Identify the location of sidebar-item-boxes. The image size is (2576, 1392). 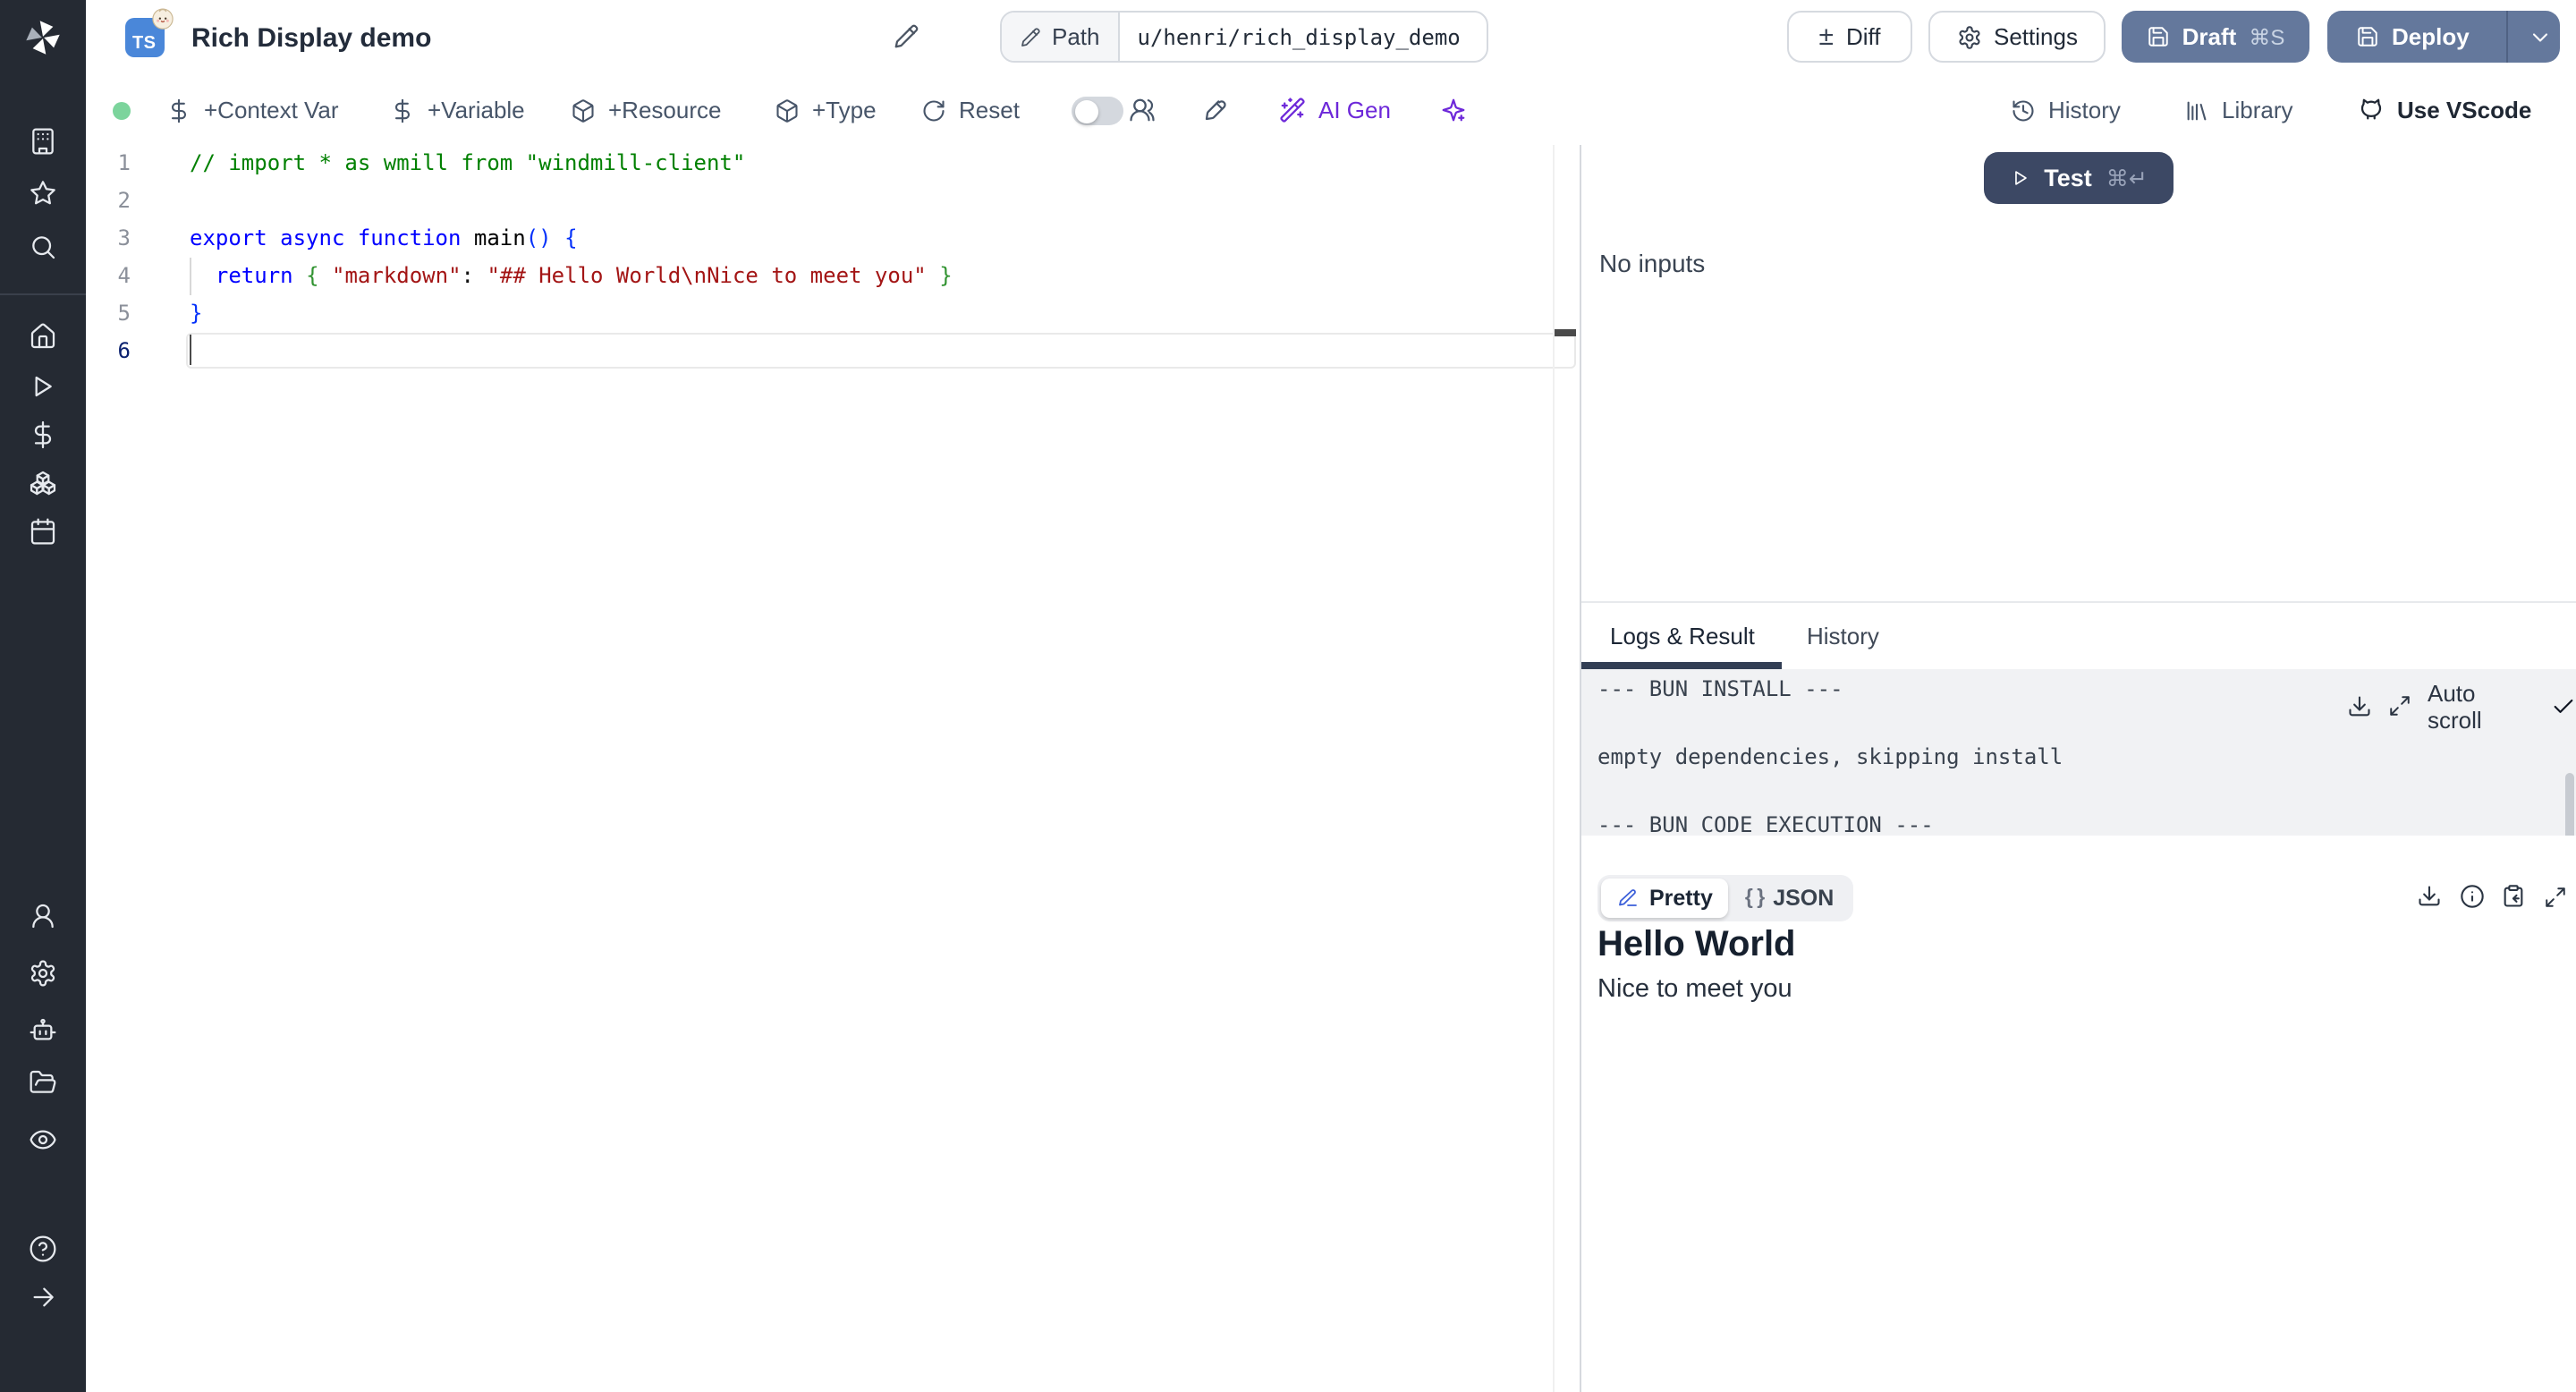
(43, 483).